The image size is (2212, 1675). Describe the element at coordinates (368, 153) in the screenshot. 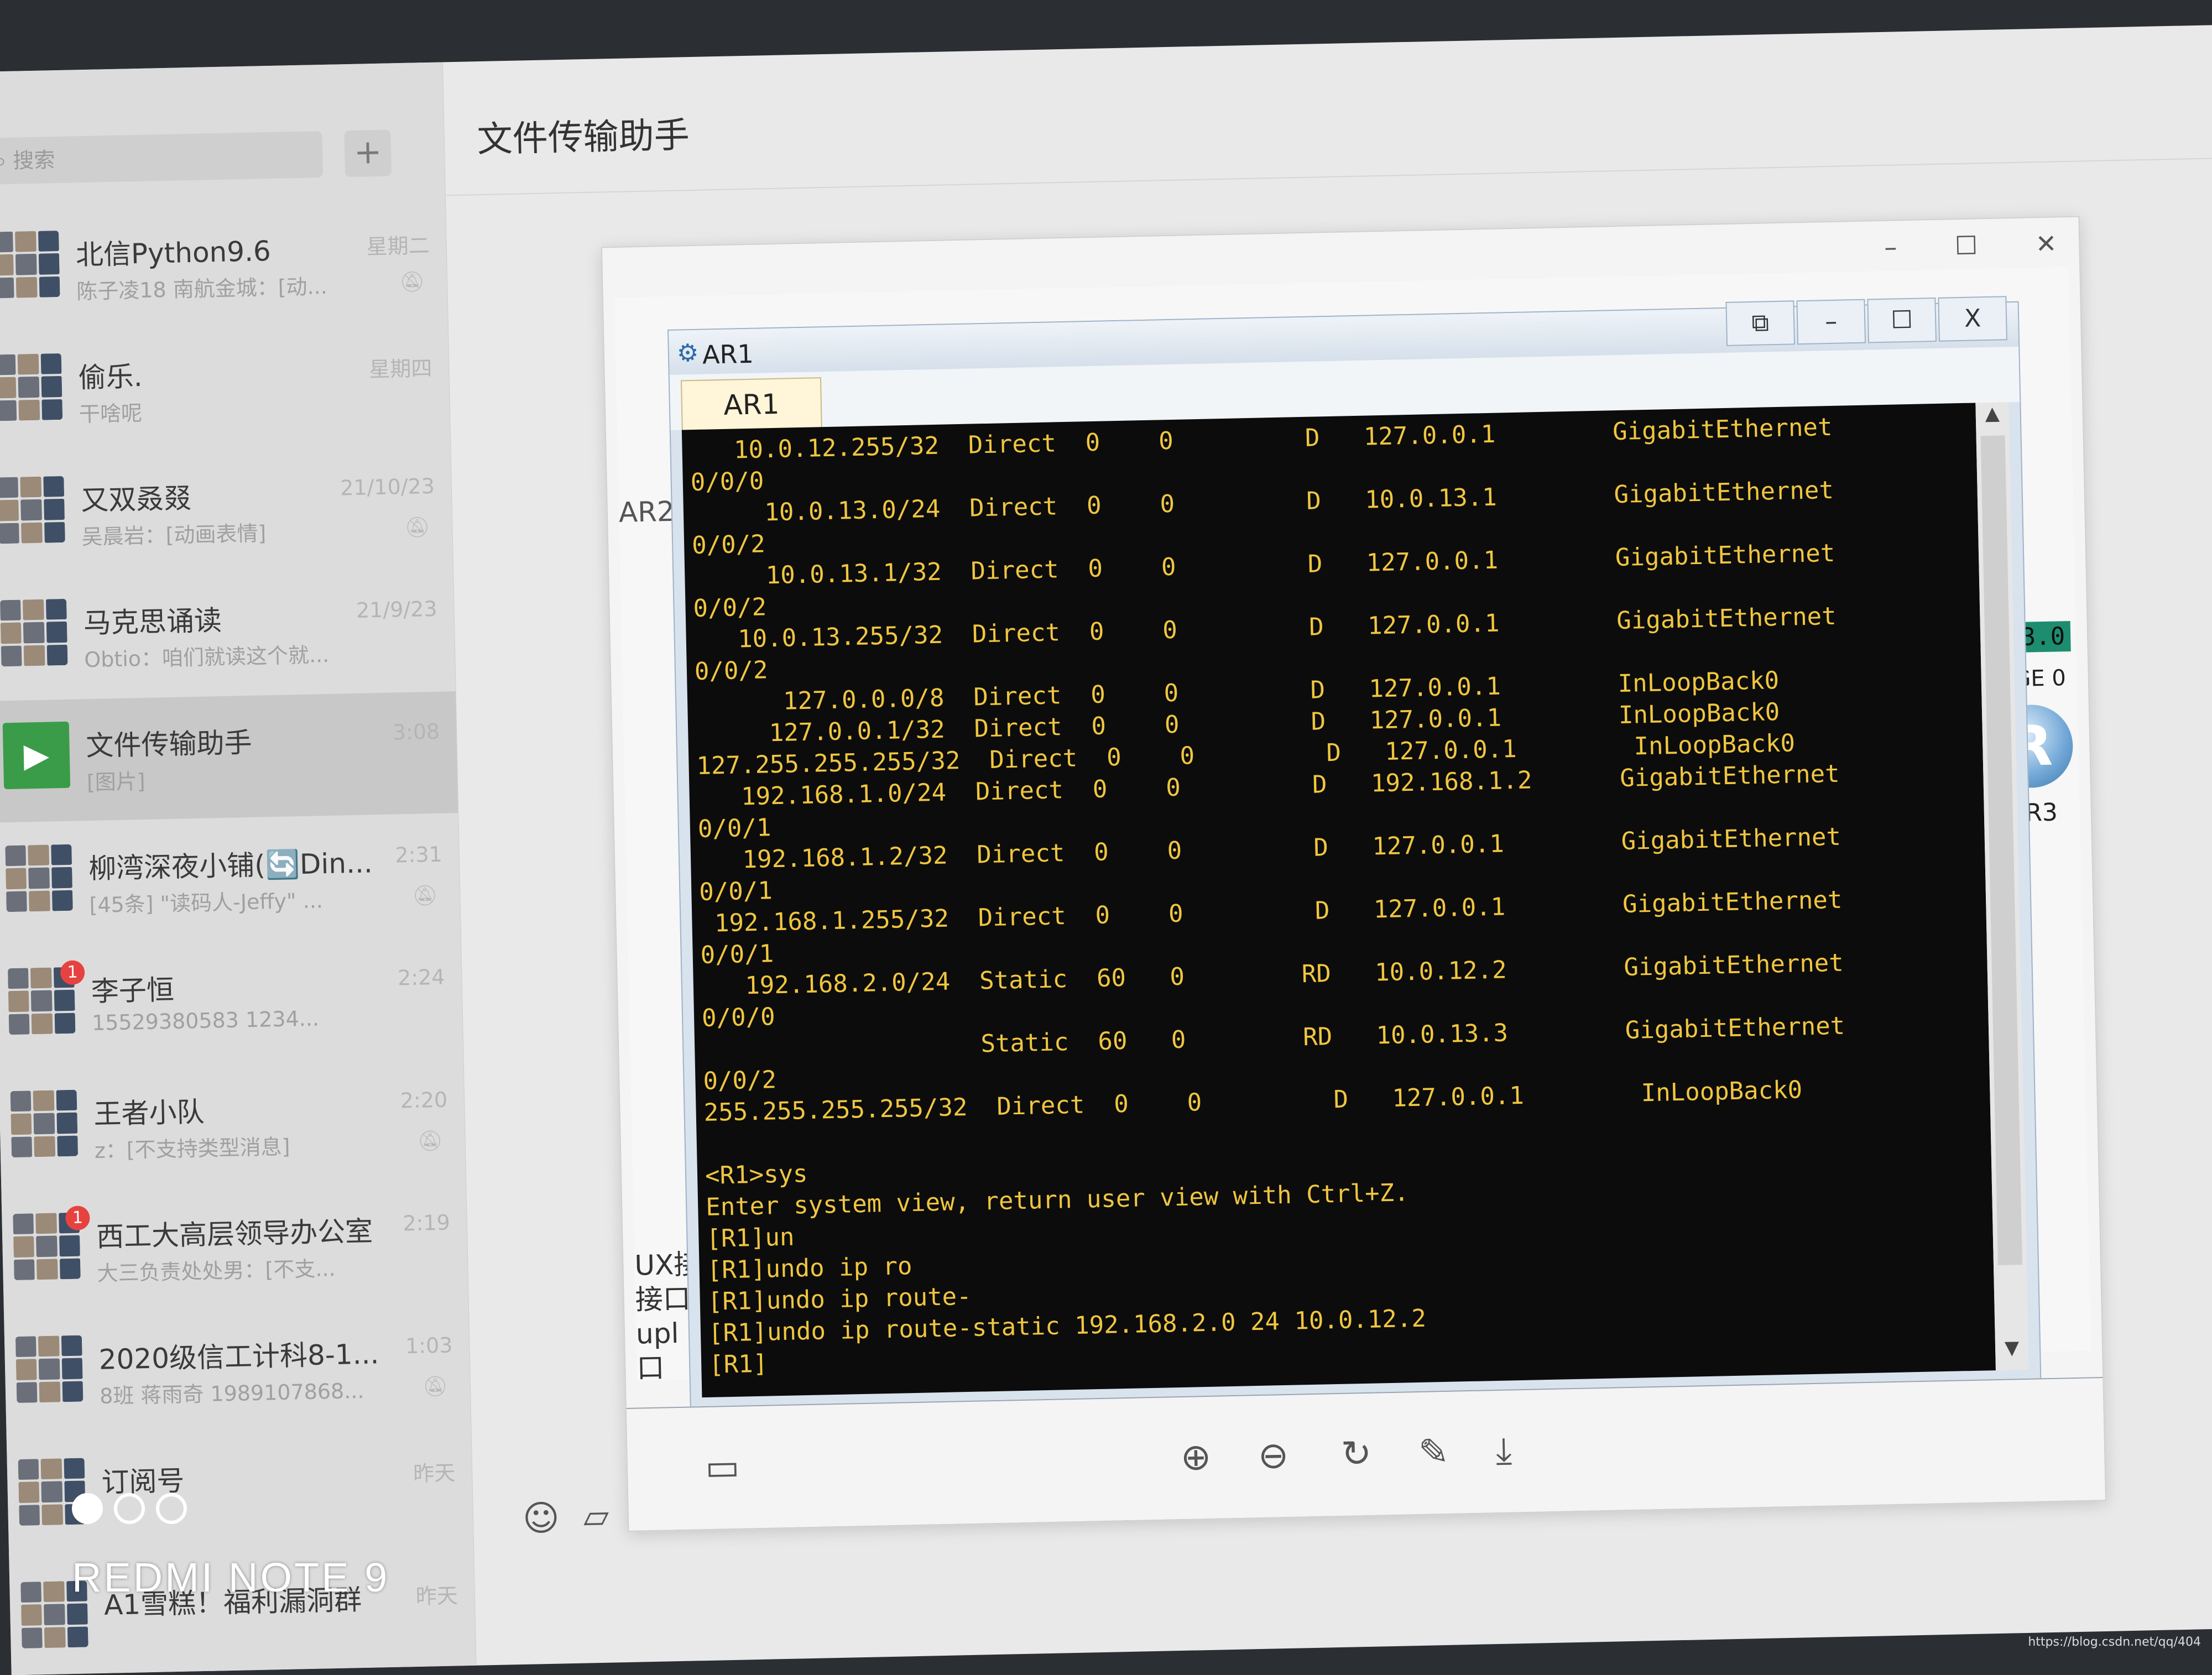

I see `add-chat-button: +` at that location.